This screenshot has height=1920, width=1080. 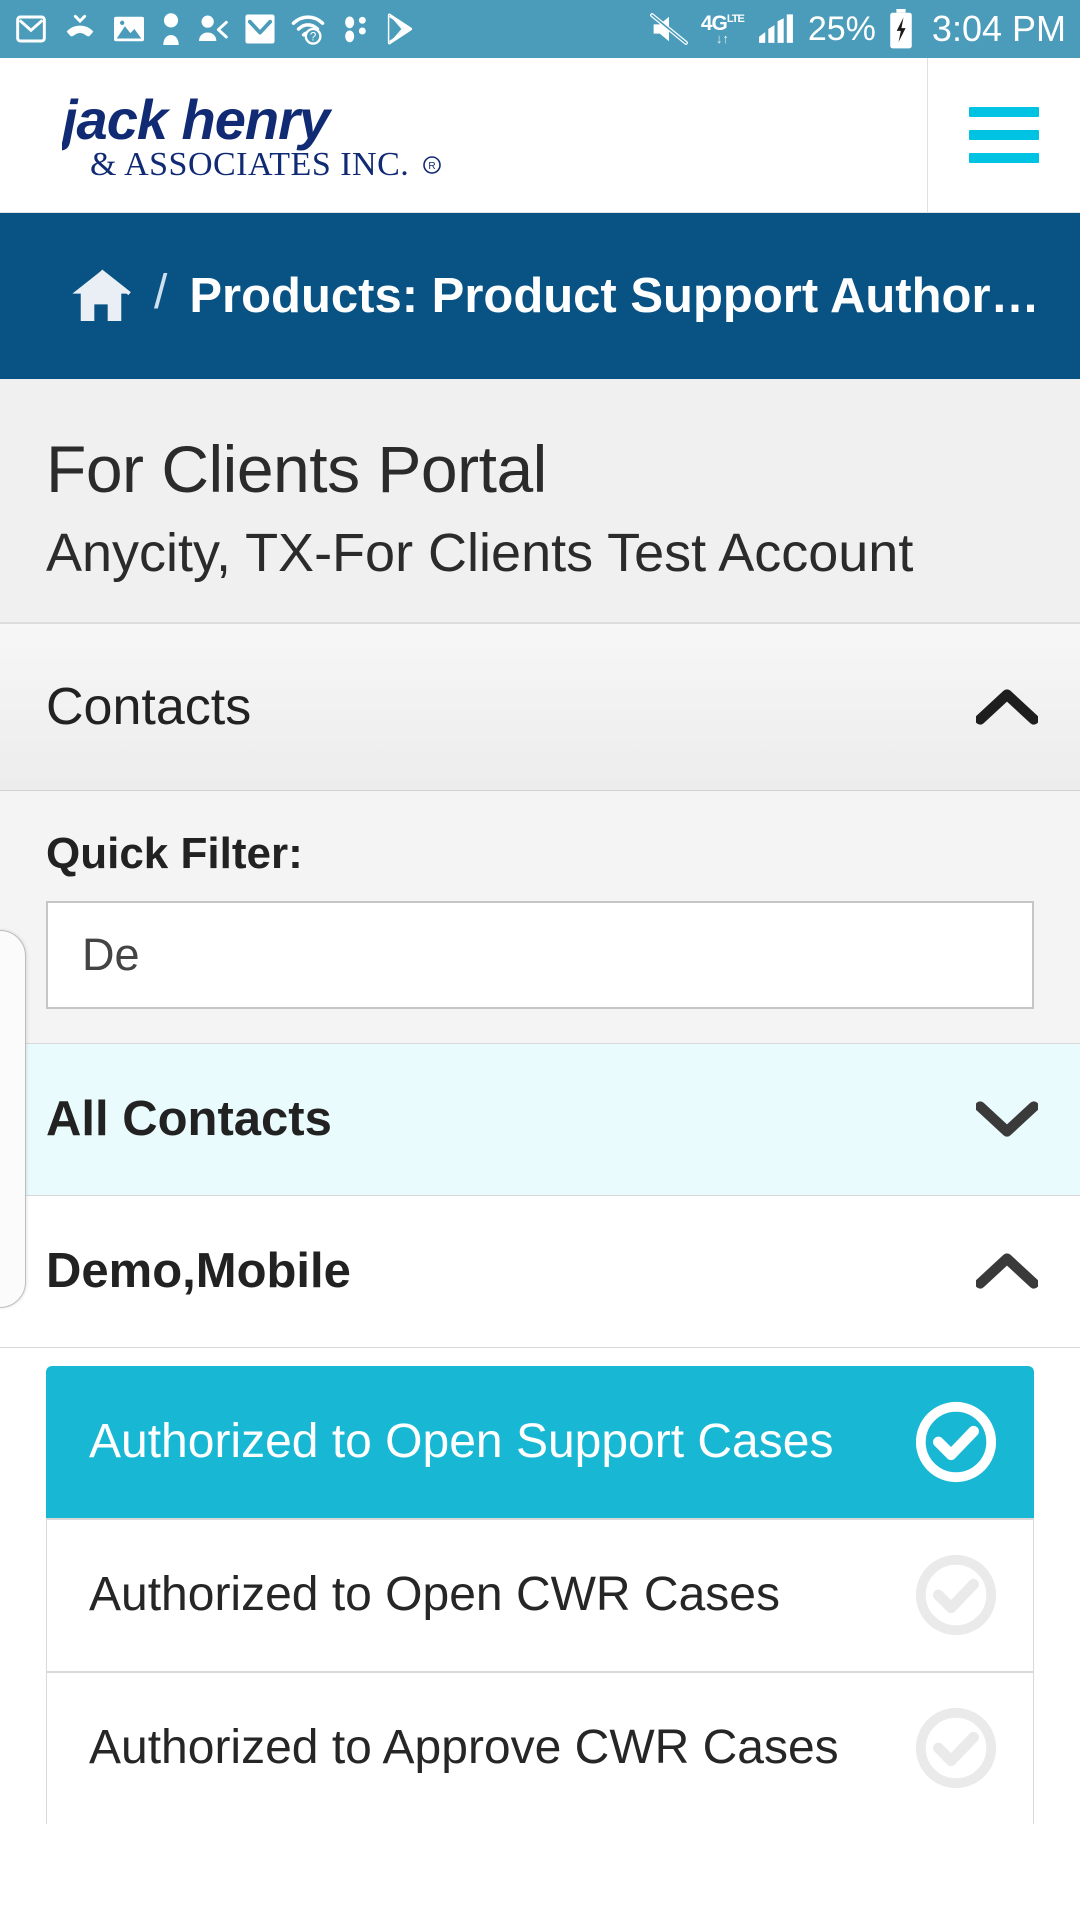 What do you see at coordinates (308, 29) in the screenshot?
I see `wifi-question-icon: ?` at bounding box center [308, 29].